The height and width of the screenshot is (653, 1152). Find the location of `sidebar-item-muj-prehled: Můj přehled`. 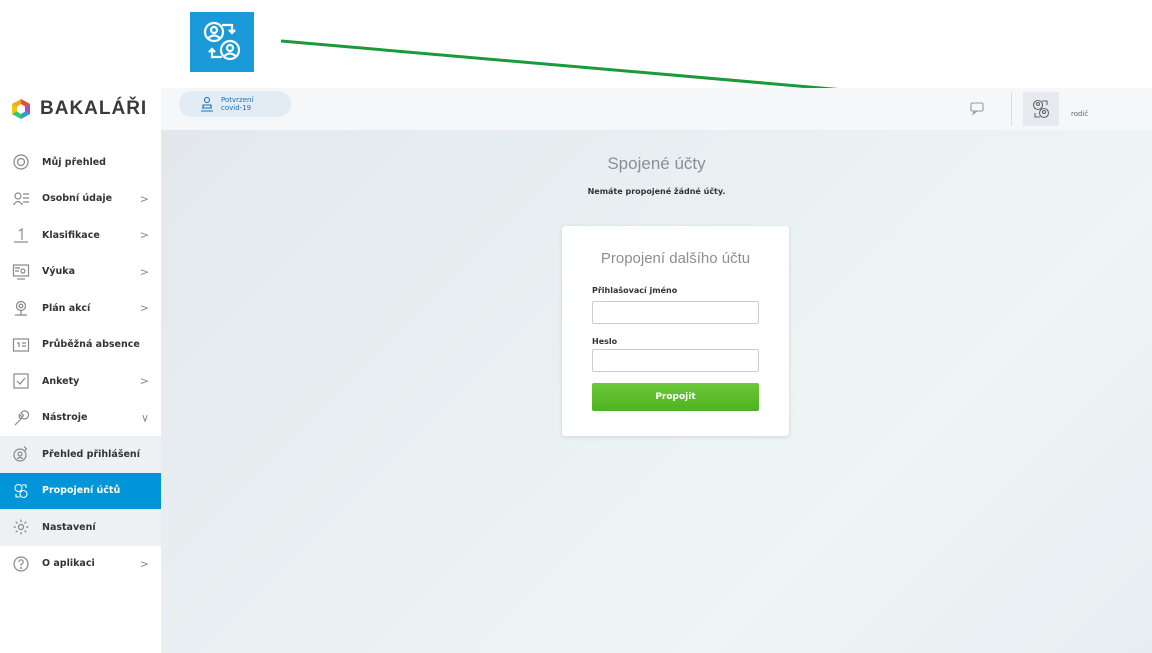

sidebar-item-muj-prehled: Můj přehled is located at coordinates (80, 162).